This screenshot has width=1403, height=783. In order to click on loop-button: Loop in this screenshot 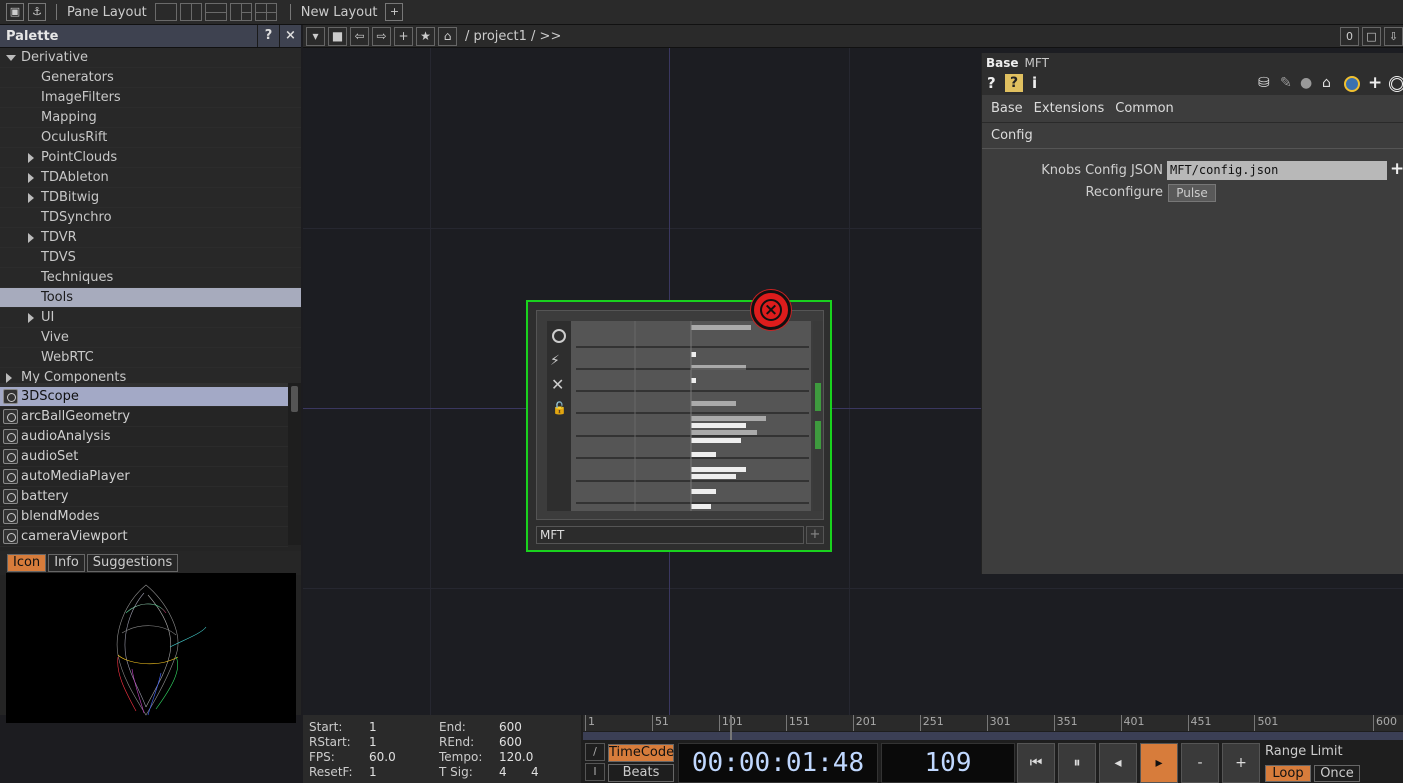, I will do `click(1288, 773)`.